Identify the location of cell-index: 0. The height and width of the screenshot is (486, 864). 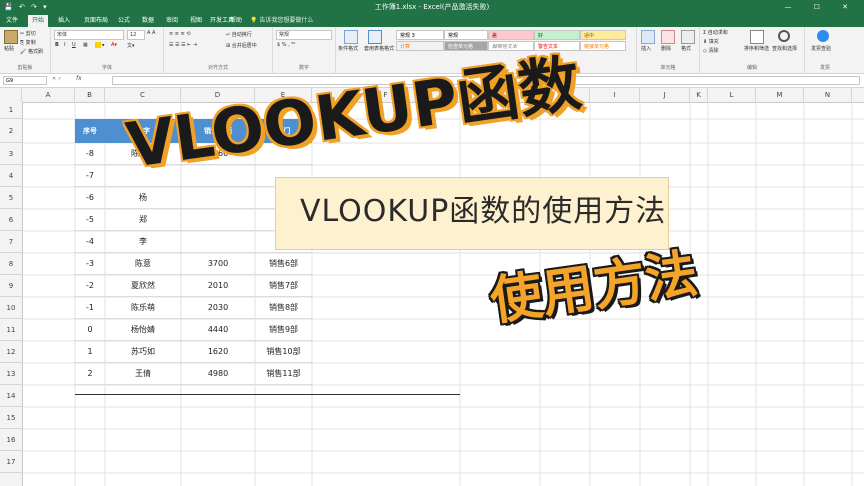
(90, 330).